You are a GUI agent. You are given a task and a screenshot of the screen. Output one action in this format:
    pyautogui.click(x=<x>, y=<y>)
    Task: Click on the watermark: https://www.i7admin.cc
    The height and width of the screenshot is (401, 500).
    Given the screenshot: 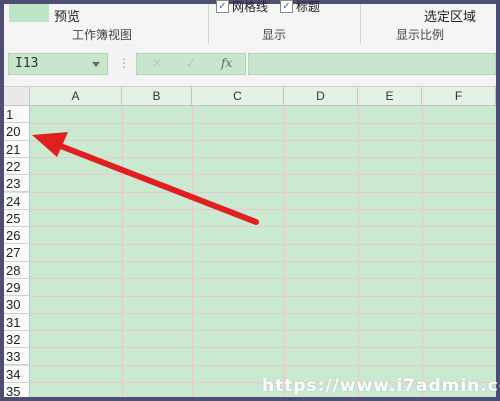 What is the action you would take?
    pyautogui.click(x=381, y=386)
    